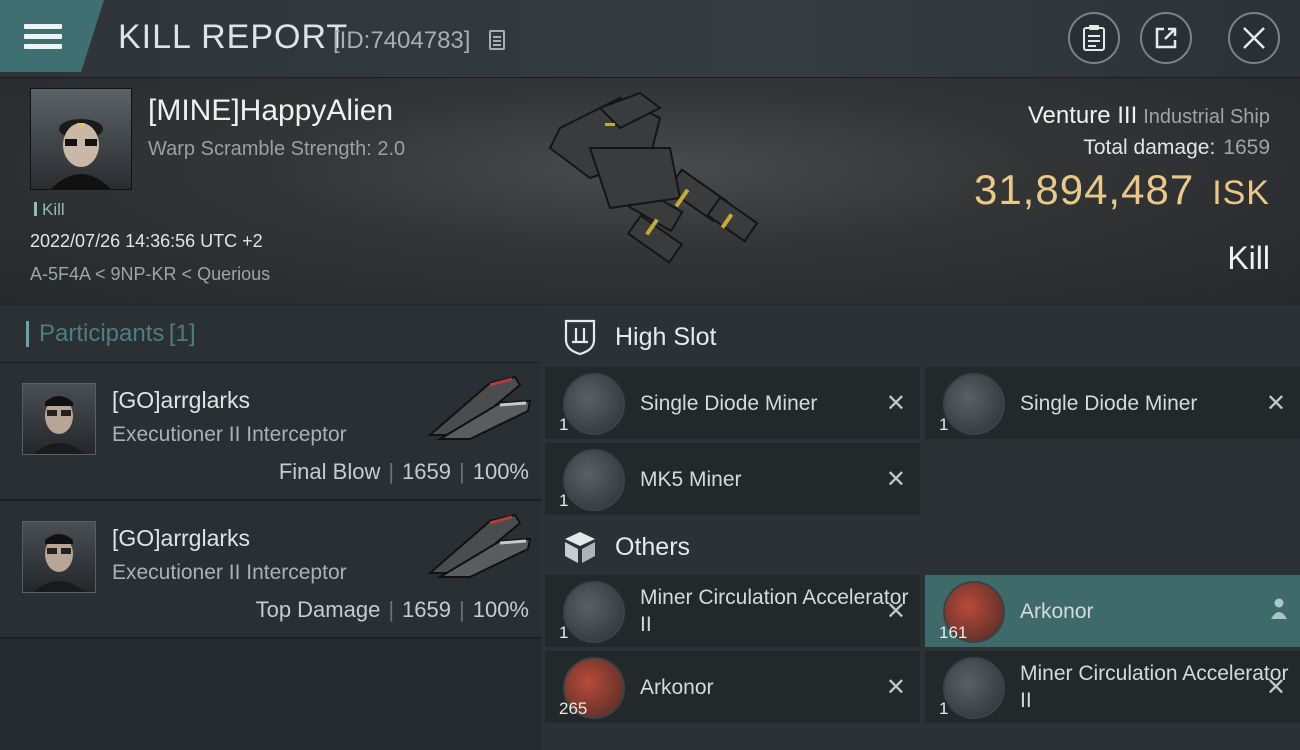 Image resolution: width=1300 pixels, height=750 pixels. I want to click on total-damage-value: 1659, so click(1246, 147).